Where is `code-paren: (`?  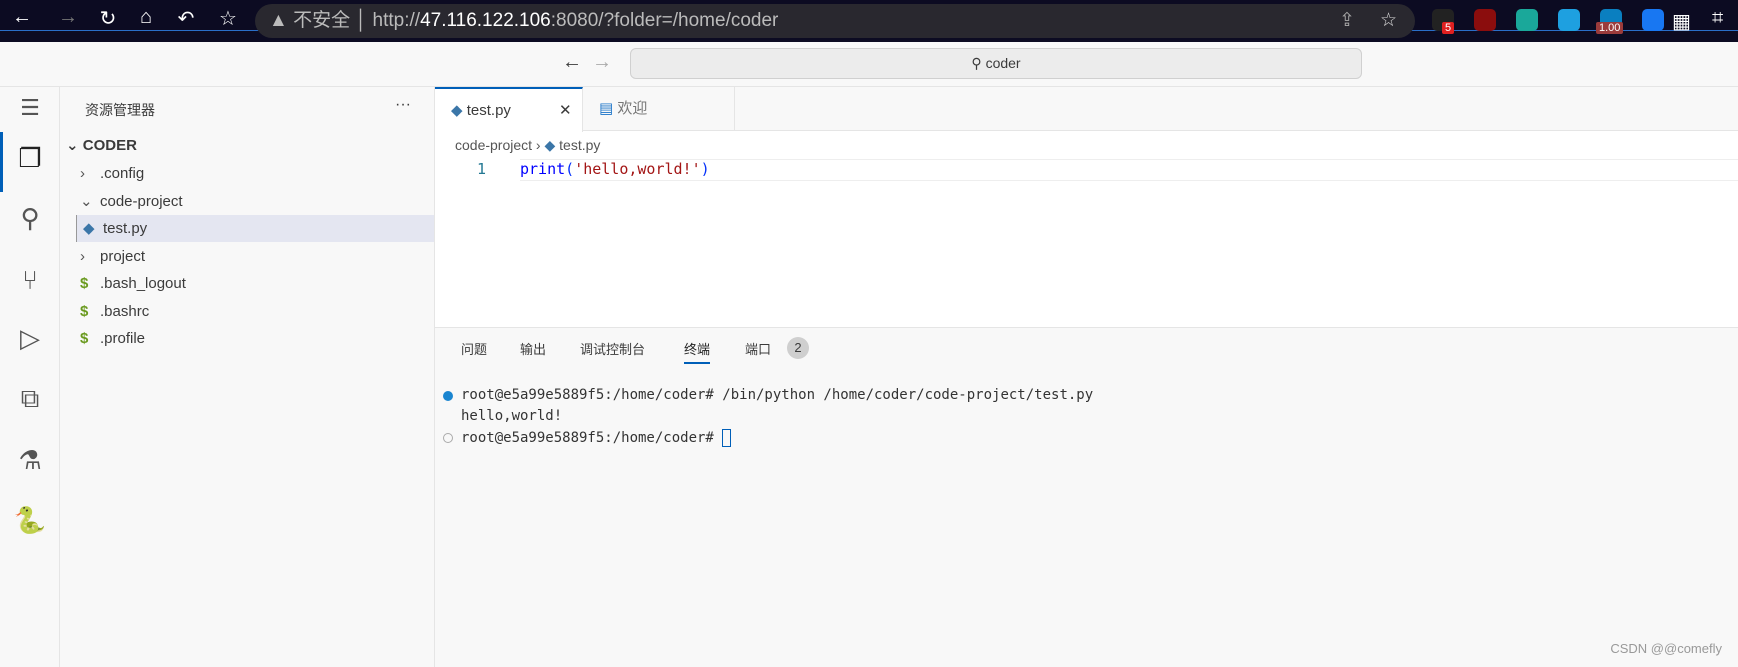
code-paren: ( is located at coordinates (570, 169).